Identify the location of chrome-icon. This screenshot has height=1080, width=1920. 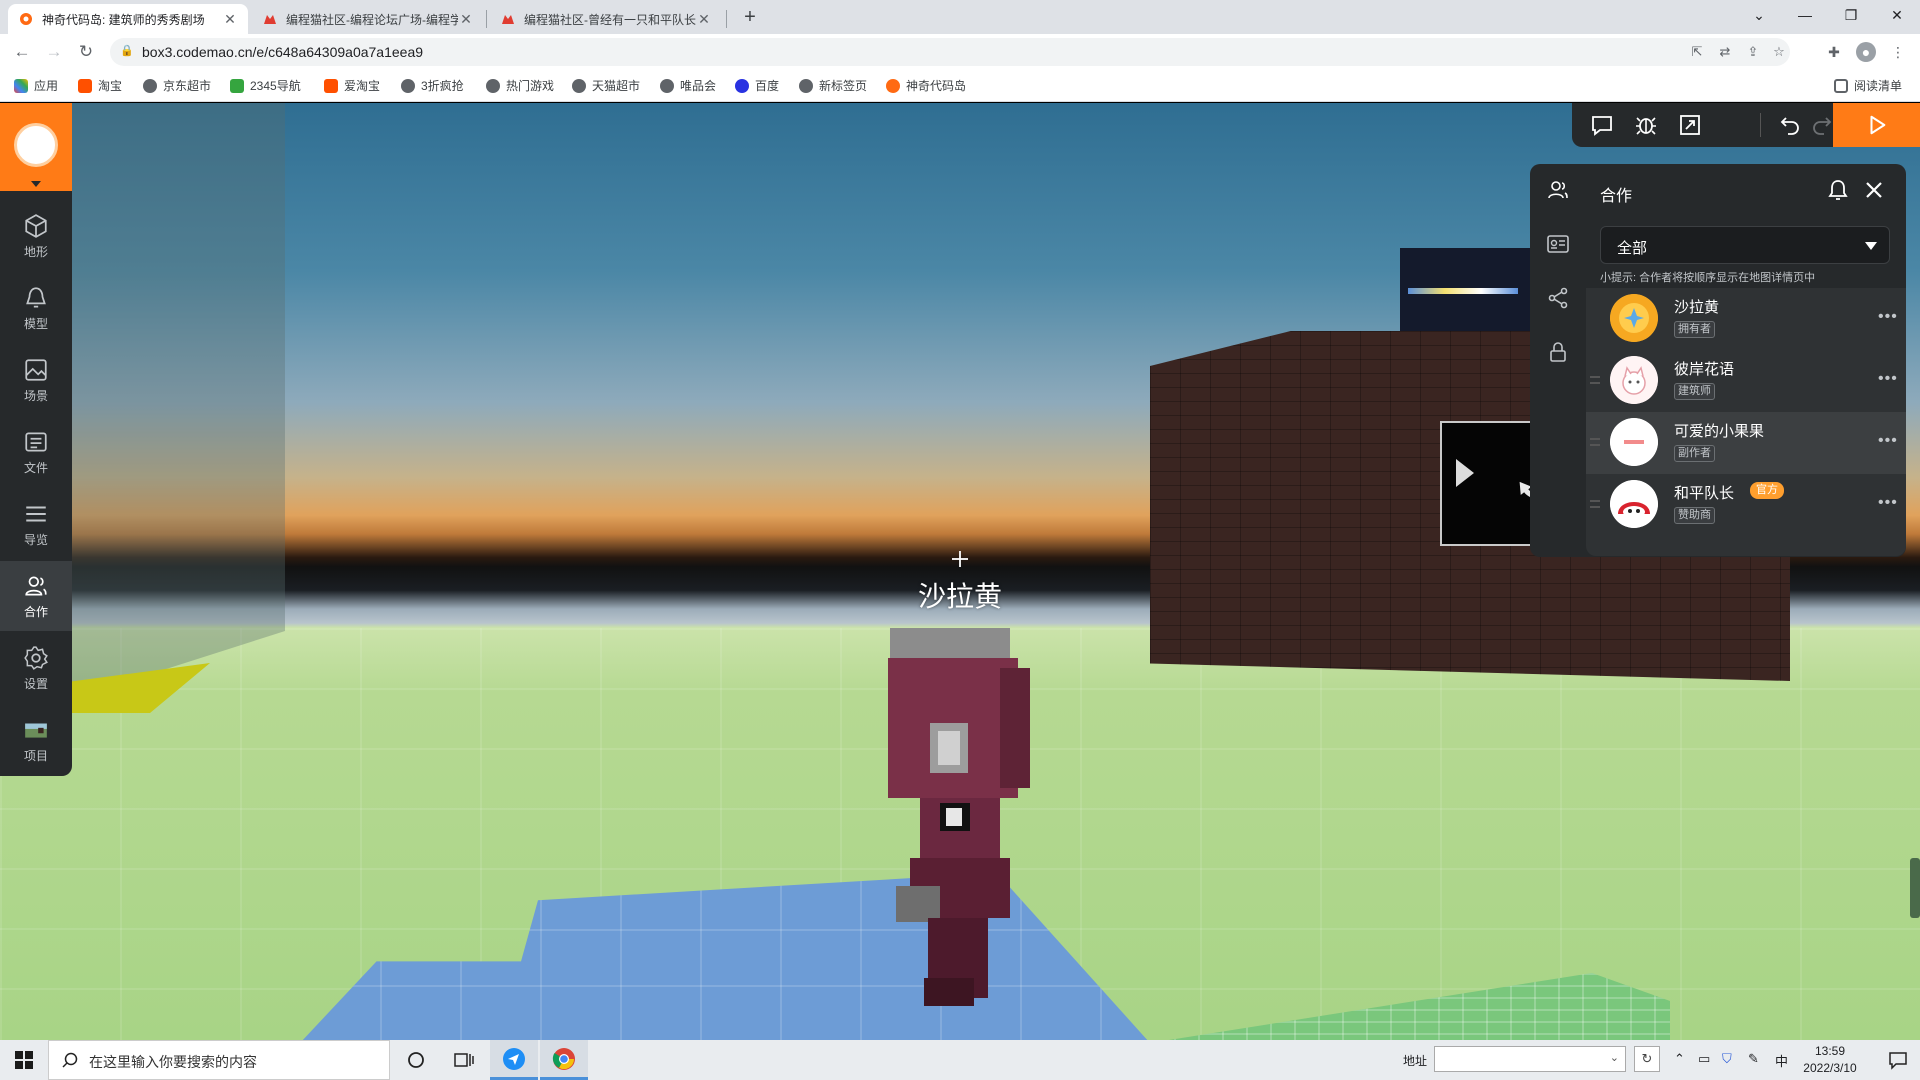
(564, 1060).